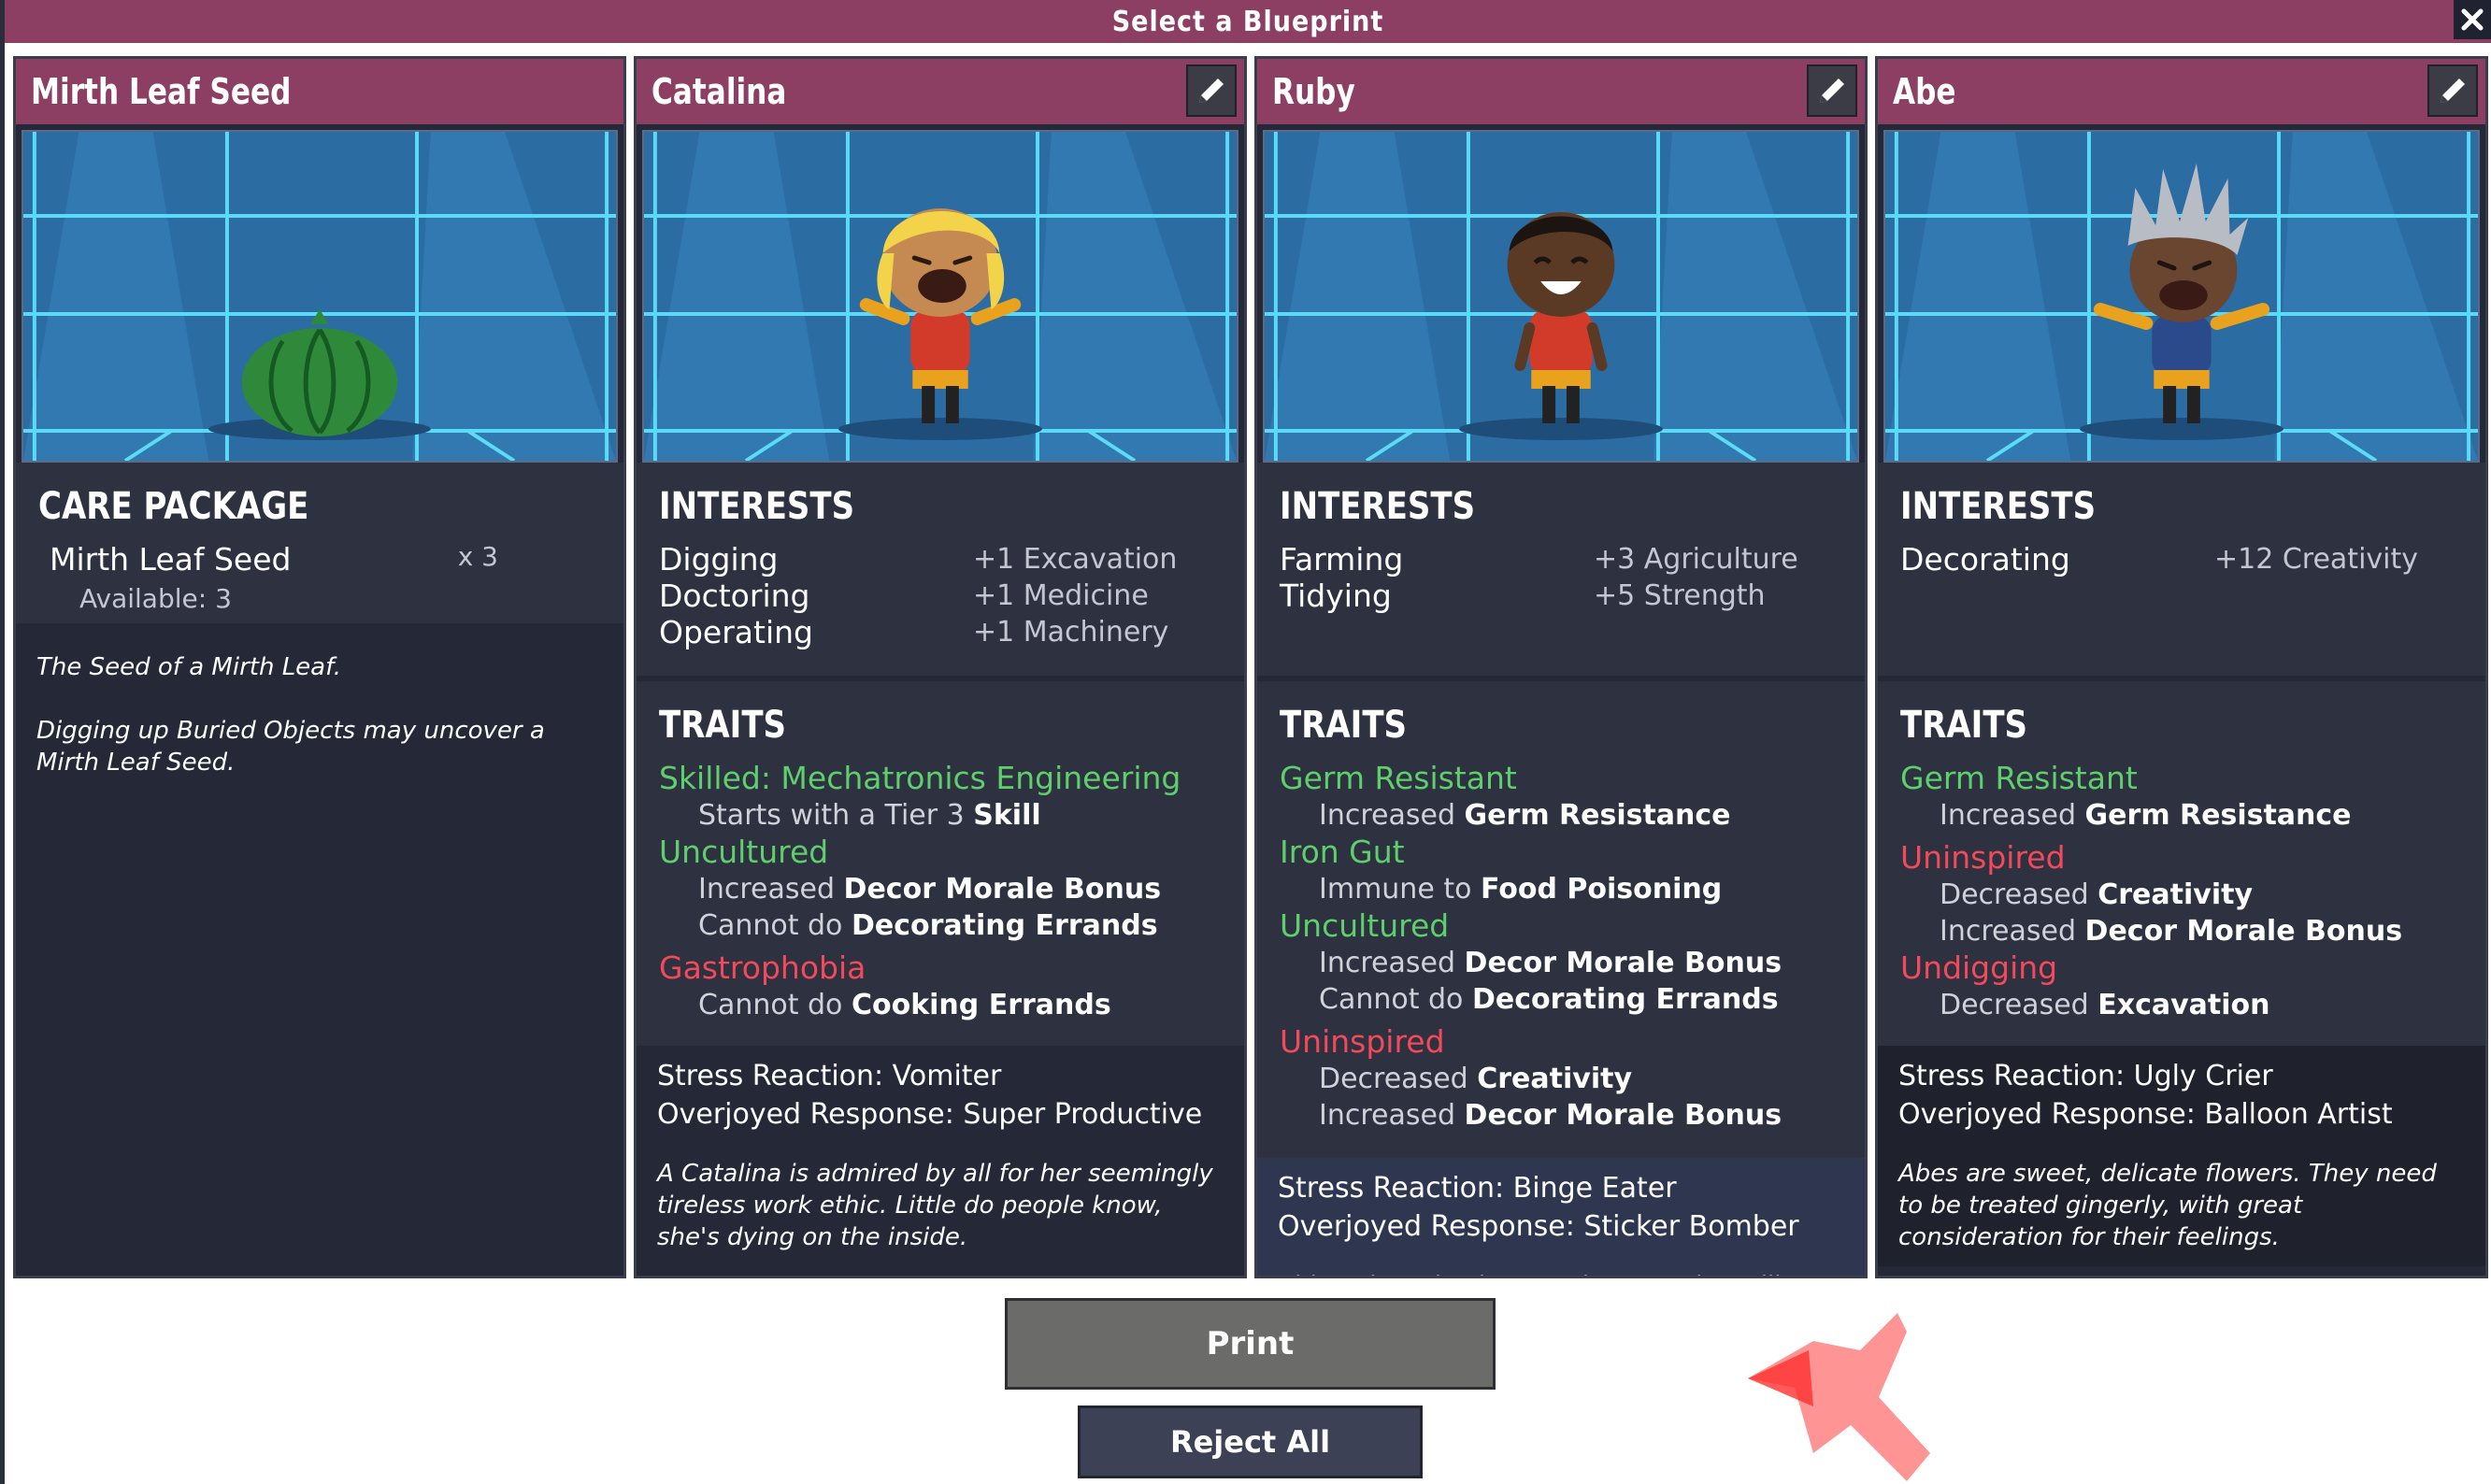  I want to click on window-titlebar: Select a Blueprint, so click(1248, 21).